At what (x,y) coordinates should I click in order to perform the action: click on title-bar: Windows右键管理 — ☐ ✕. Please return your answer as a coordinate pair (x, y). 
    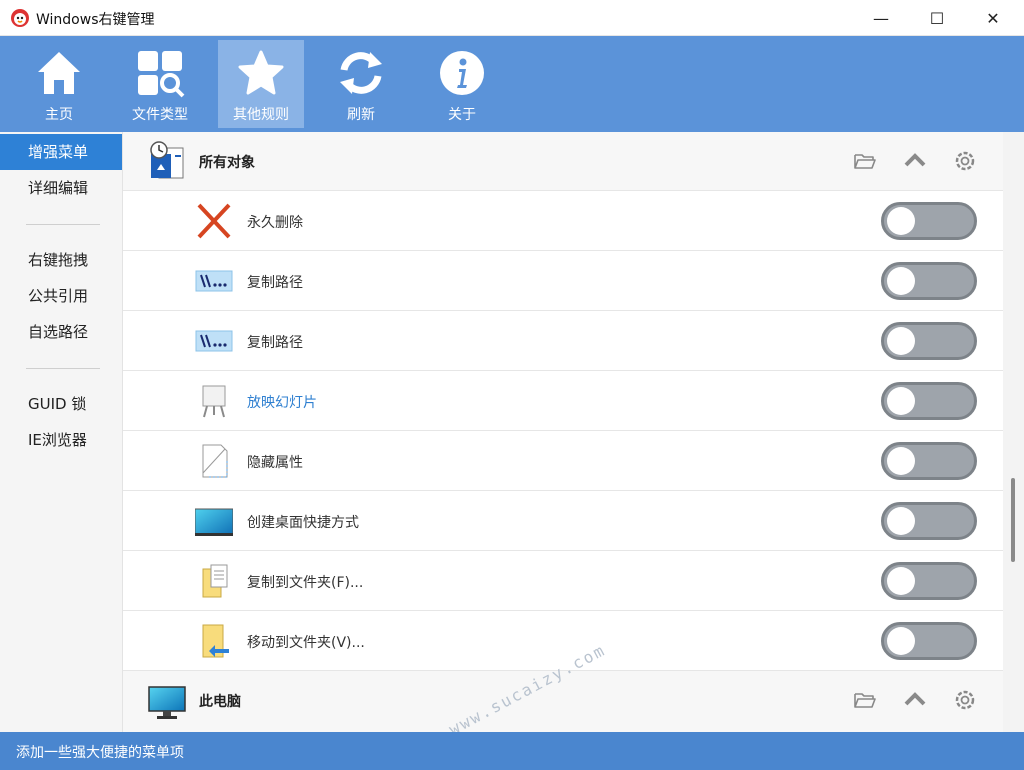
    Looking at the image, I should click on (512, 18).